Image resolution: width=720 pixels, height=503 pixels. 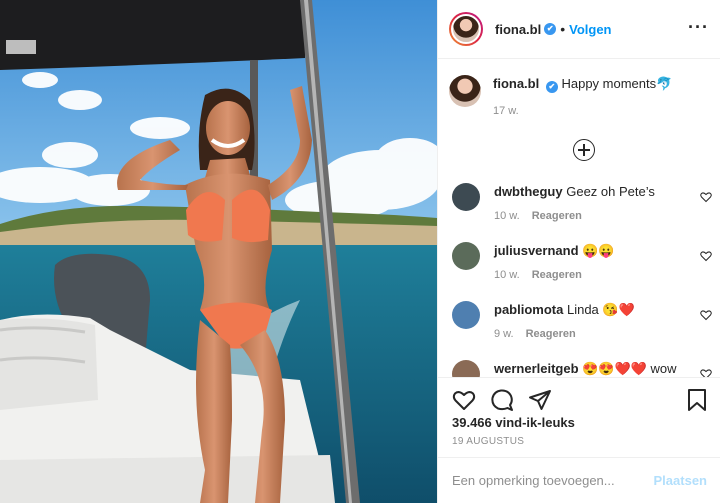 I want to click on comment-item: wernerleitgeb 😍😍❤️❤️ wow, so click(x=583, y=368).